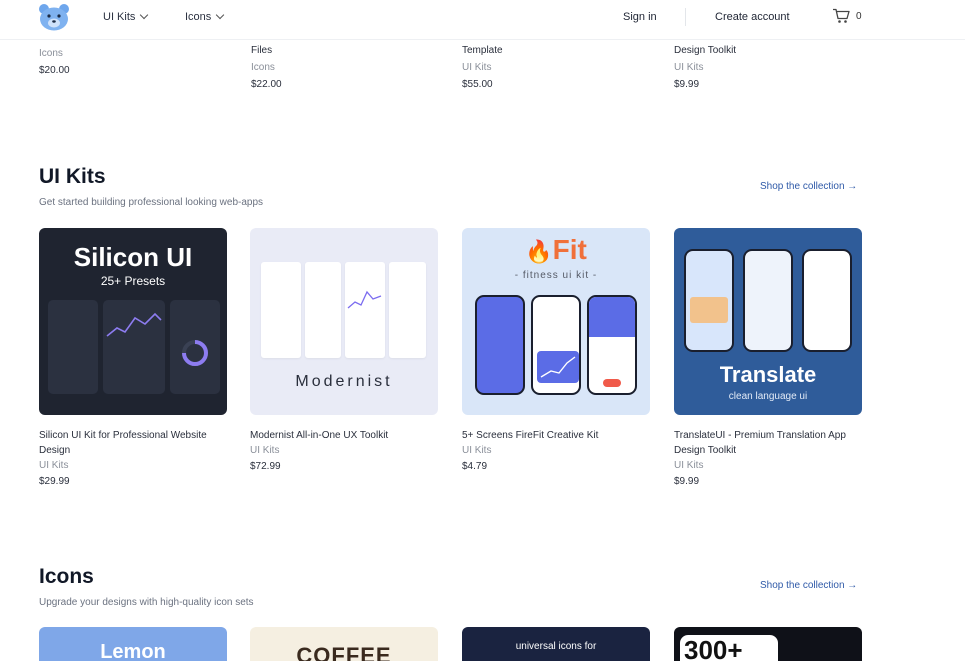  What do you see at coordinates (705, 50) in the screenshot?
I see `product-title: Design Toolkit` at bounding box center [705, 50].